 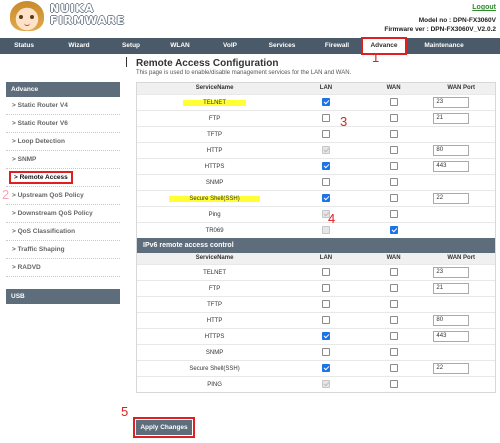 I want to click on sidebar-item-loop-detection: > Loop Detection, so click(x=63, y=142).